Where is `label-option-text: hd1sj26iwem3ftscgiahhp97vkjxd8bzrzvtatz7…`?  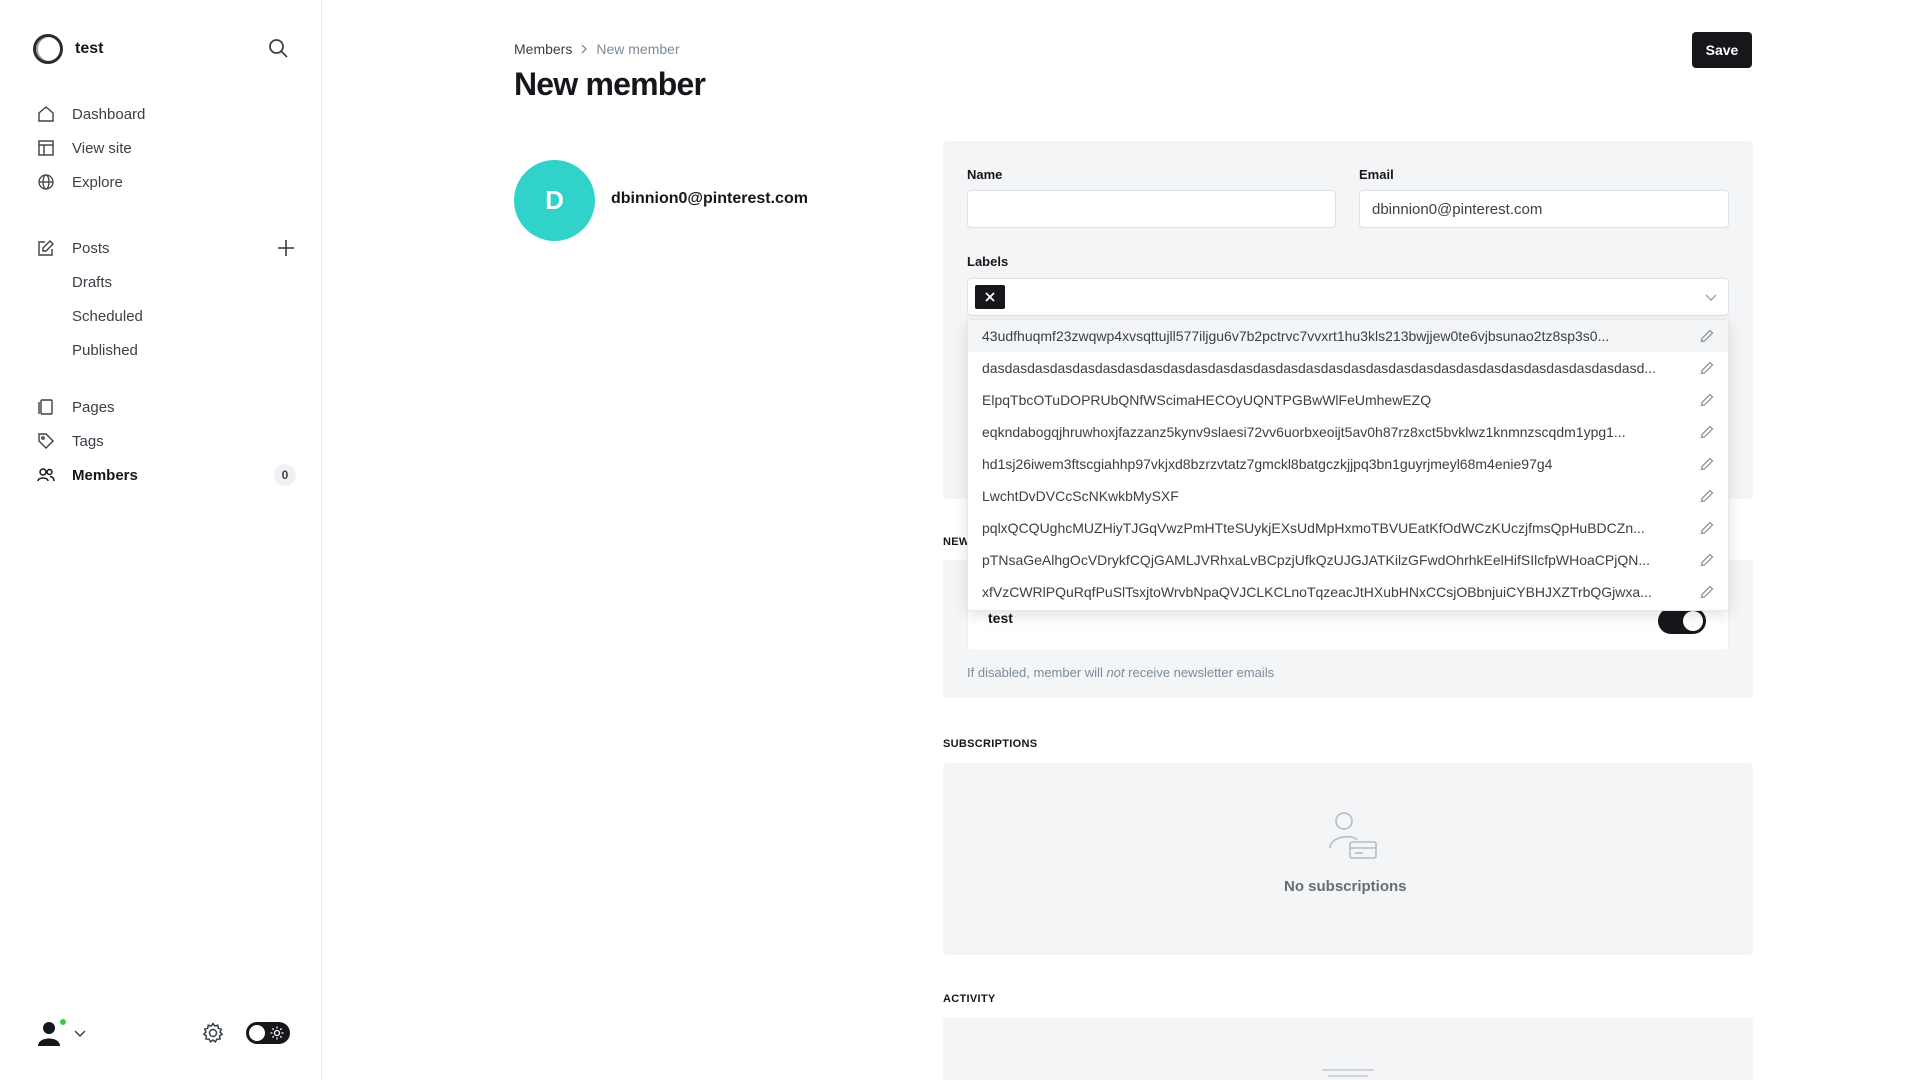 label-option-text: hd1sj26iwem3ftscgiahhp97vkjxd8bzrzvtatz7… is located at coordinates (1267, 464).